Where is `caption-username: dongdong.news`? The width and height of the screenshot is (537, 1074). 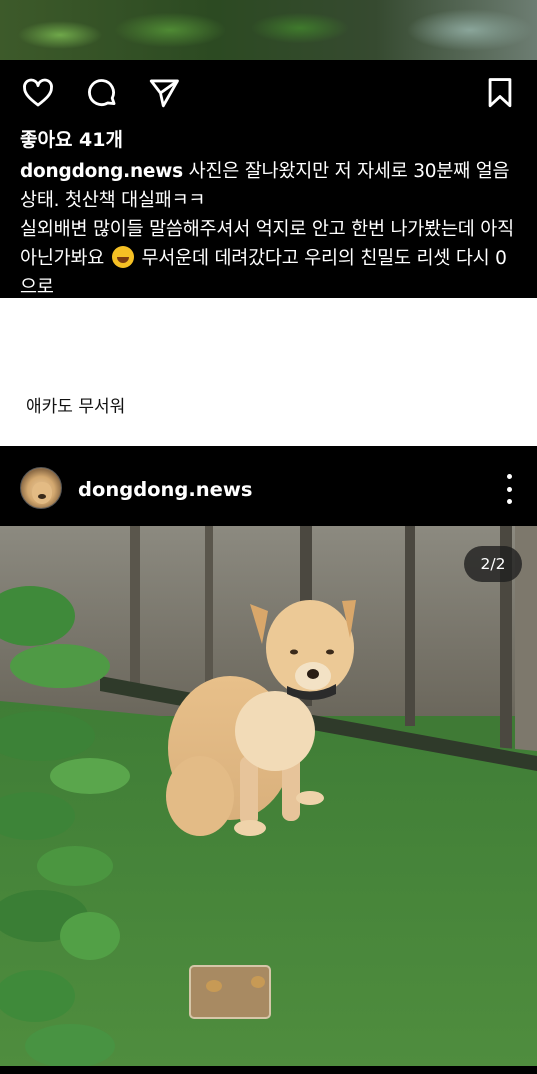
caption-username: dongdong.news is located at coordinates (101, 171).